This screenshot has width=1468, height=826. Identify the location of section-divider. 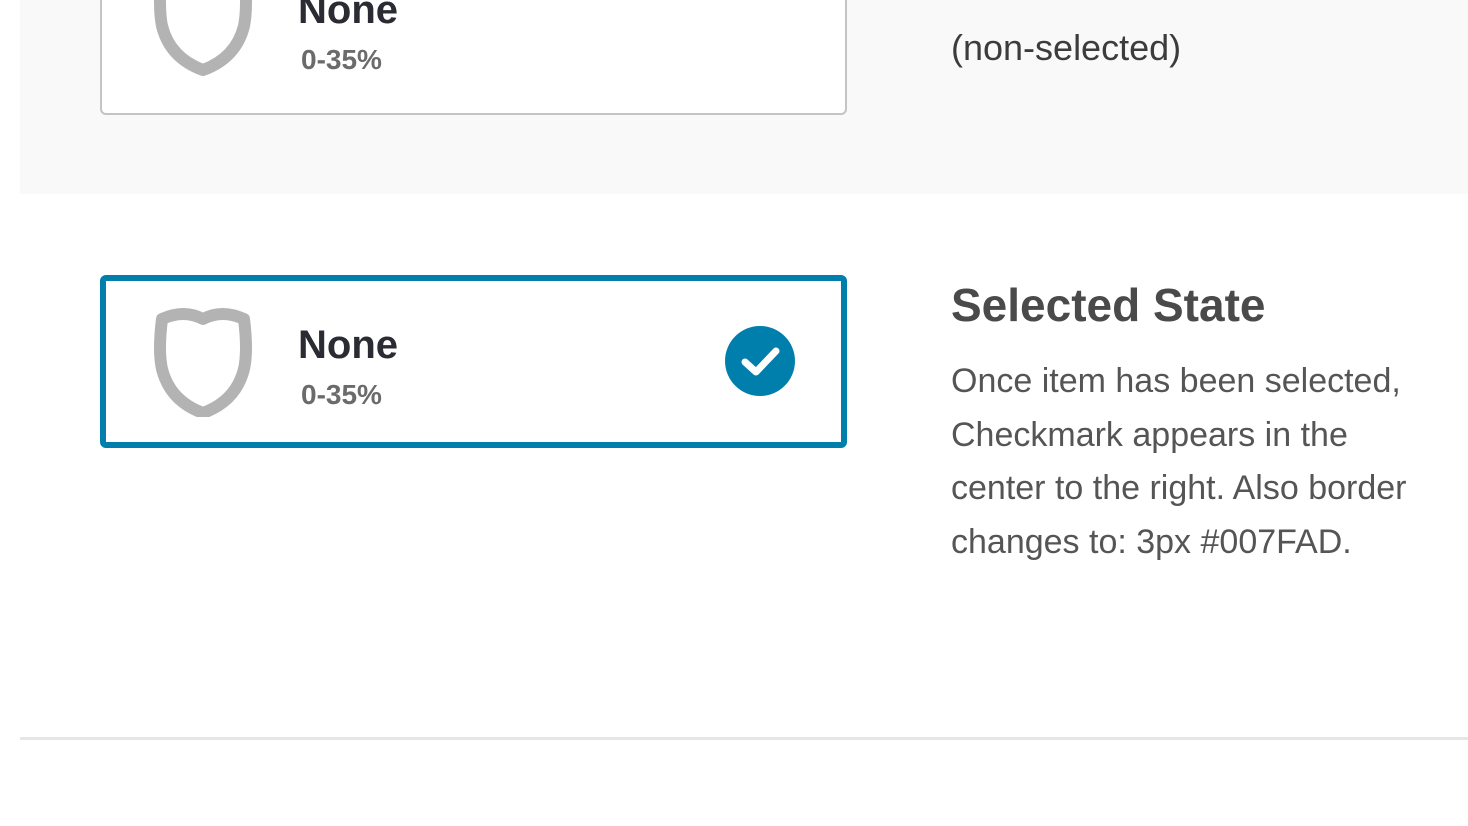
(744, 738).